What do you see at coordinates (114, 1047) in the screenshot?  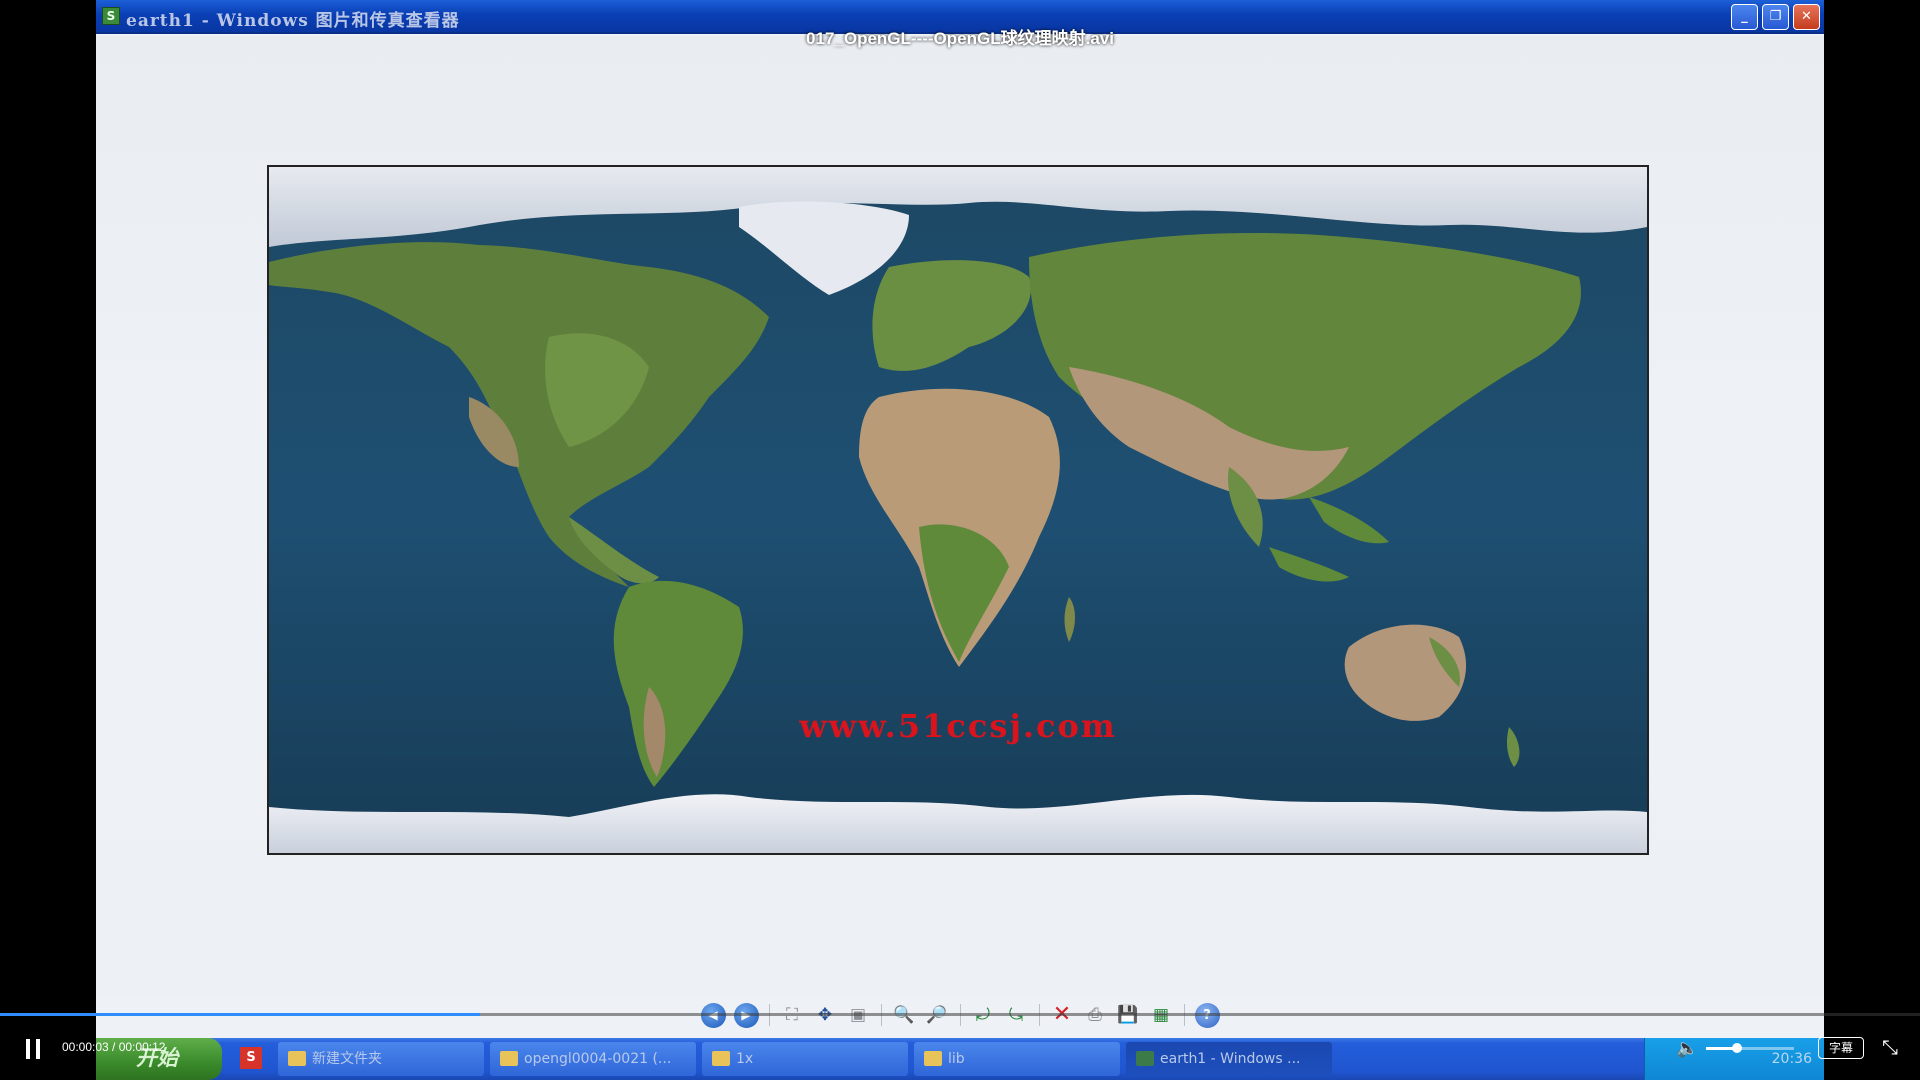 I see `playback-time: 00:00:03 / 00:00:12` at bounding box center [114, 1047].